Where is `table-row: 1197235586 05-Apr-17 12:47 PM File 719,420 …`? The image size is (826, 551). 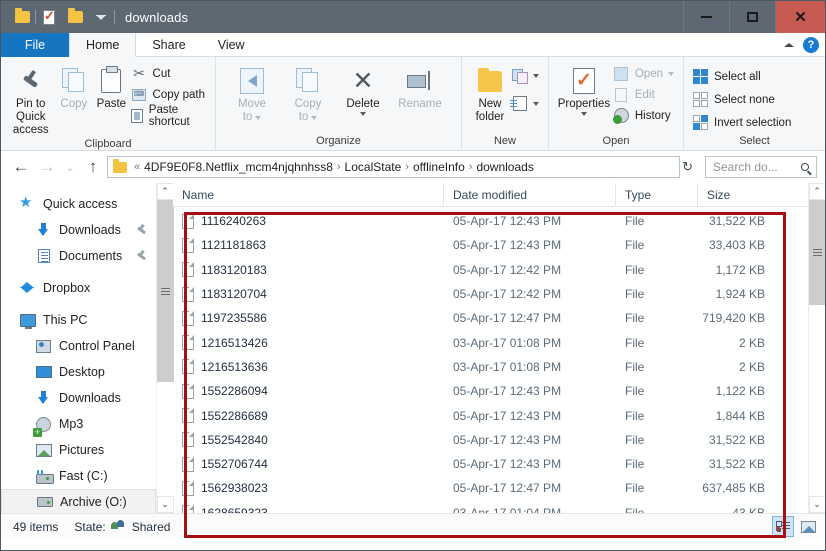 table-row: 1197235586 05-Apr-17 12:47 PM File 719,420 … is located at coordinates (490, 318).